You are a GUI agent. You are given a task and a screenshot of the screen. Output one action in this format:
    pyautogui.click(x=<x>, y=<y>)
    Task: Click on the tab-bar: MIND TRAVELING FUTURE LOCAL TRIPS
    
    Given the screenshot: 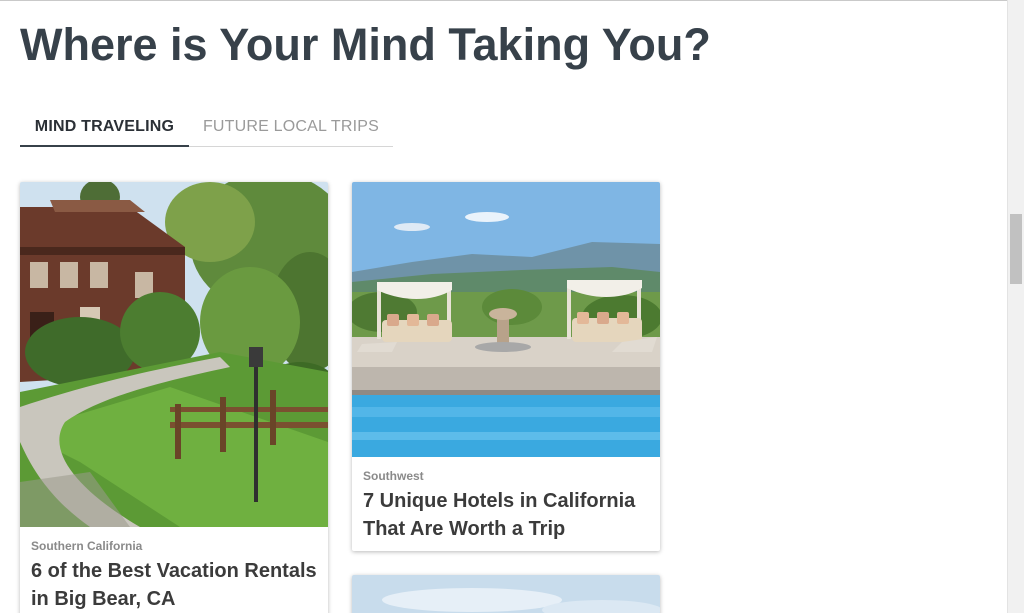 What is the action you would take?
    pyautogui.click(x=206, y=127)
    